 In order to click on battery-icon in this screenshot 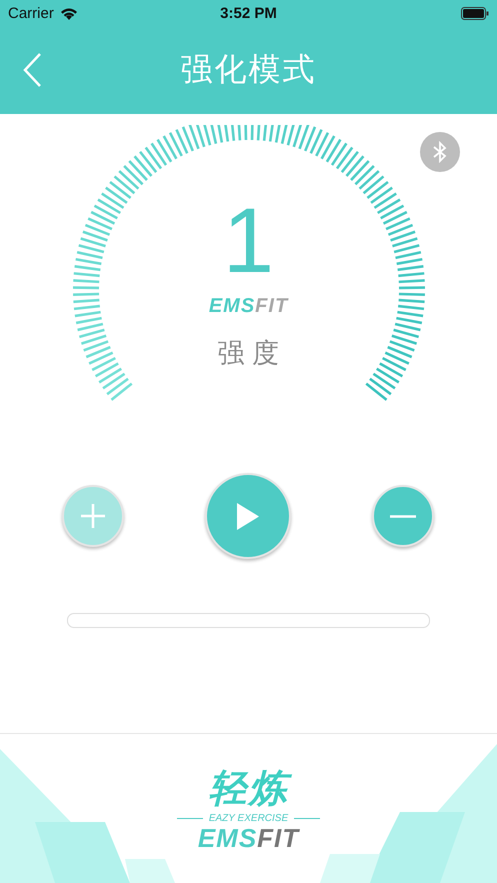, I will do `click(474, 13)`.